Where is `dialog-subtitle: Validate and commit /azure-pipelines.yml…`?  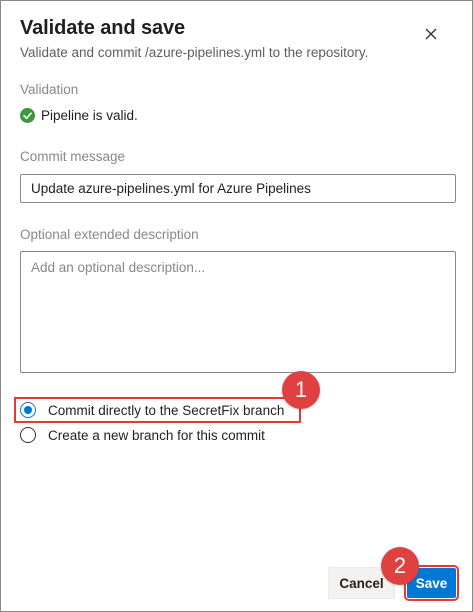
dialog-subtitle: Validate and commit /azure-pipelines.yml… is located at coordinates (194, 52).